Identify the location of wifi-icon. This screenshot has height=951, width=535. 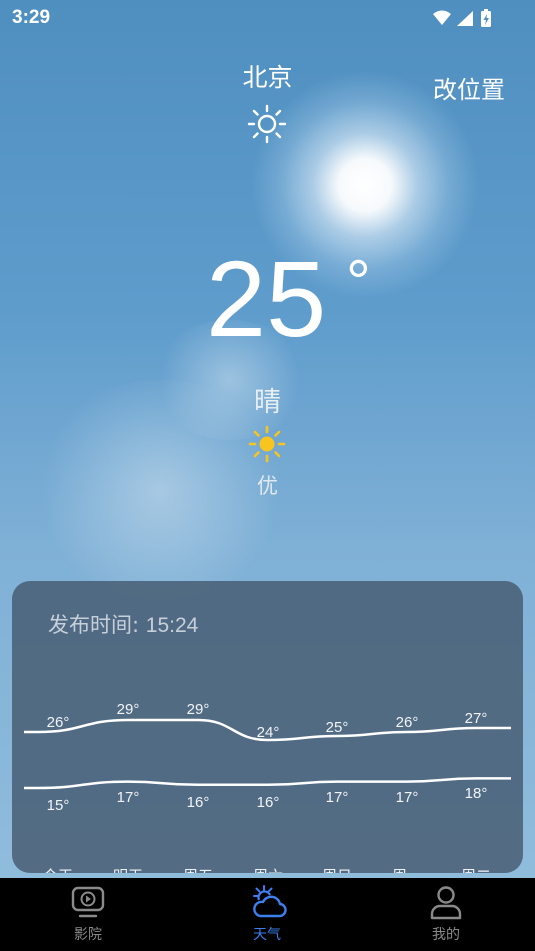
(442, 17).